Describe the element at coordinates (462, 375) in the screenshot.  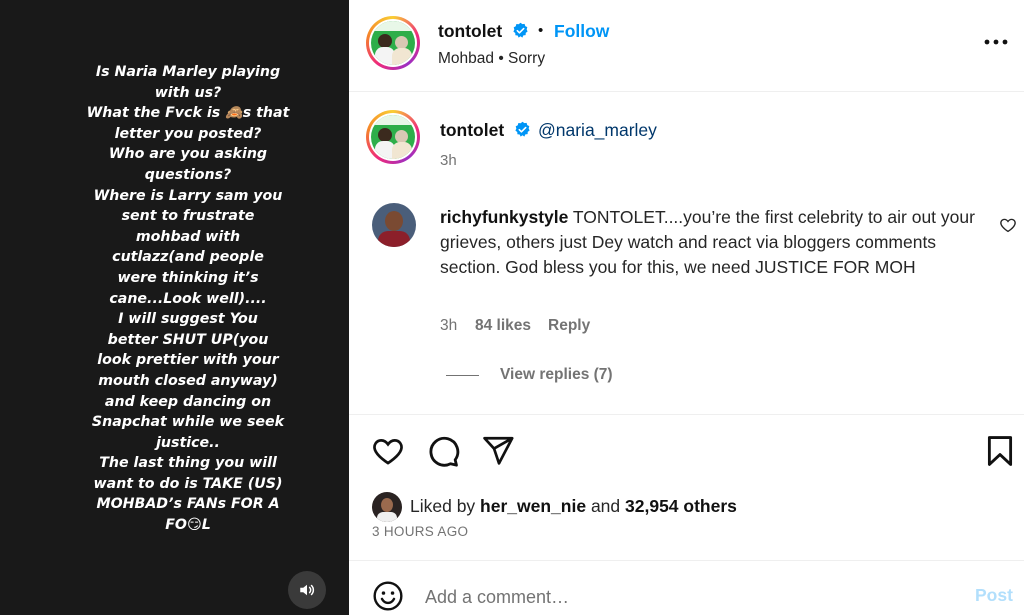
I see `replies-divider-line` at that location.